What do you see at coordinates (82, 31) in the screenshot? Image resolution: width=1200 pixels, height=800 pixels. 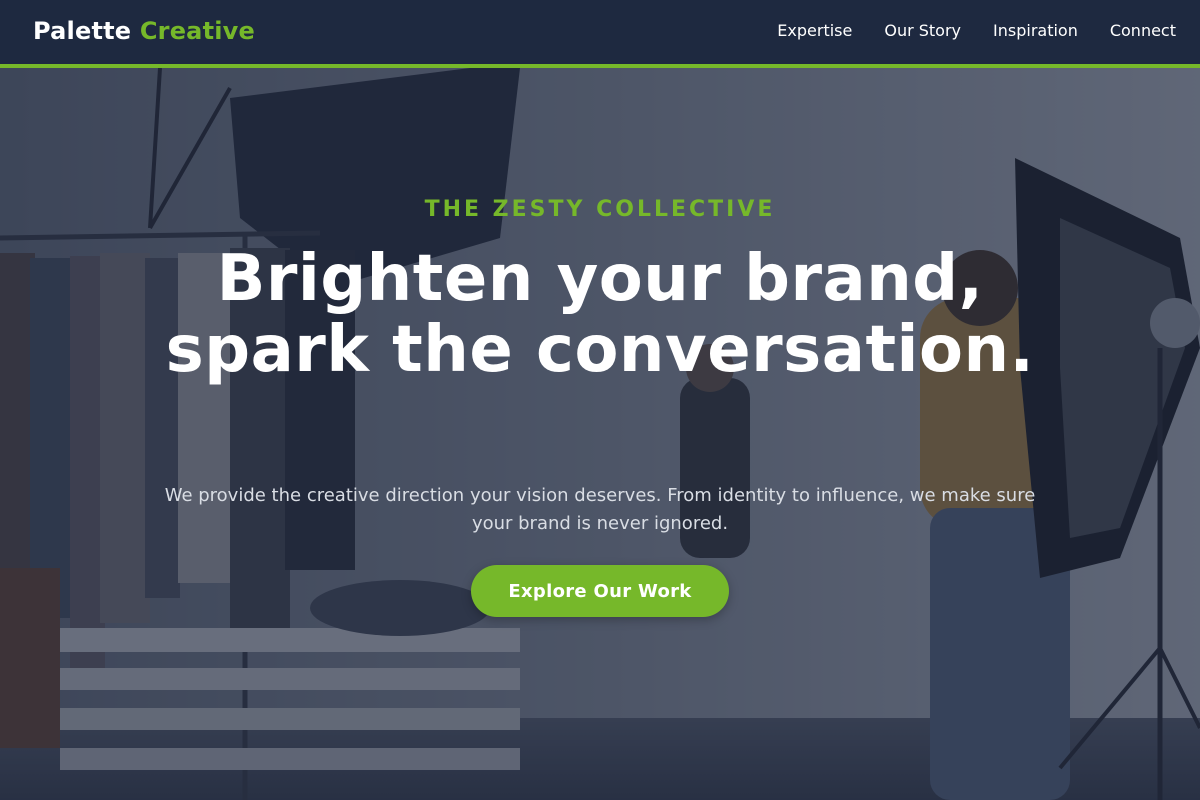 I see `brand-name: Palette` at bounding box center [82, 31].